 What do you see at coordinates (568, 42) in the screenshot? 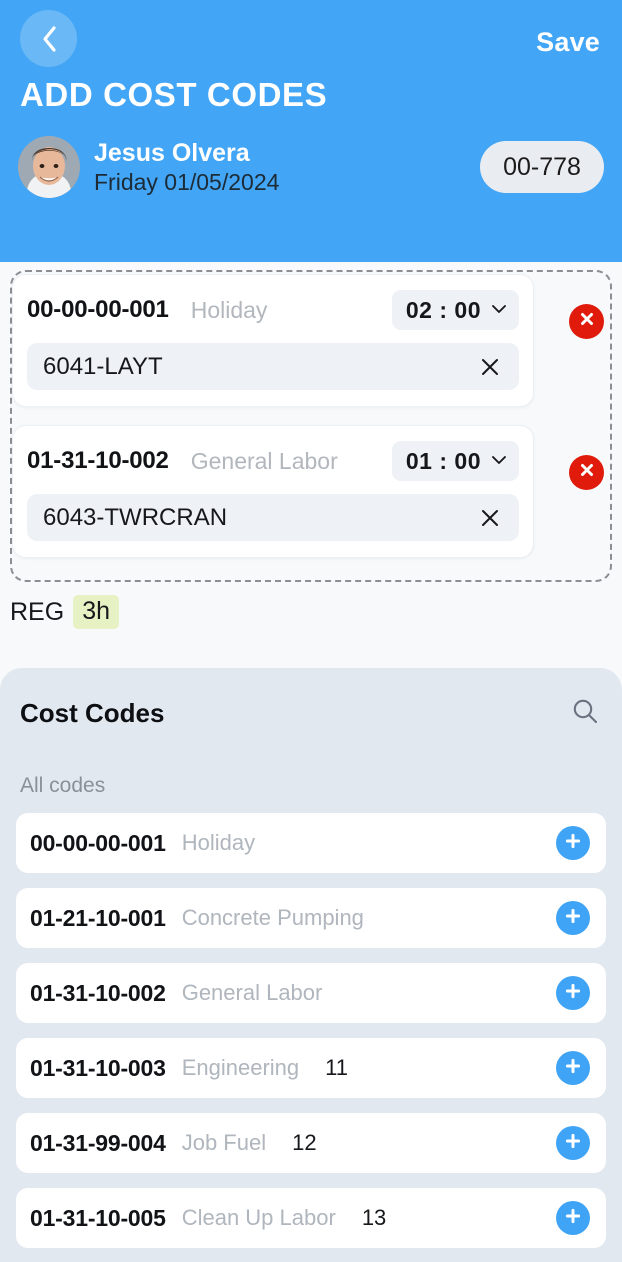
I see `save-button: Save` at bounding box center [568, 42].